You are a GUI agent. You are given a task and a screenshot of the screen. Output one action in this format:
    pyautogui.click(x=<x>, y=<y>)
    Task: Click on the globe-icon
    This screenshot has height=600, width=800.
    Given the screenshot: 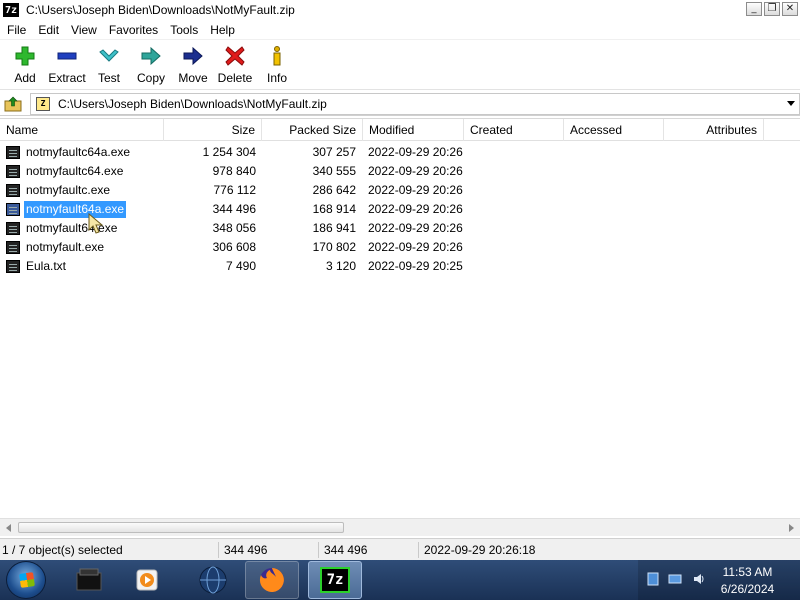 What is the action you would take?
    pyautogui.click(x=213, y=580)
    